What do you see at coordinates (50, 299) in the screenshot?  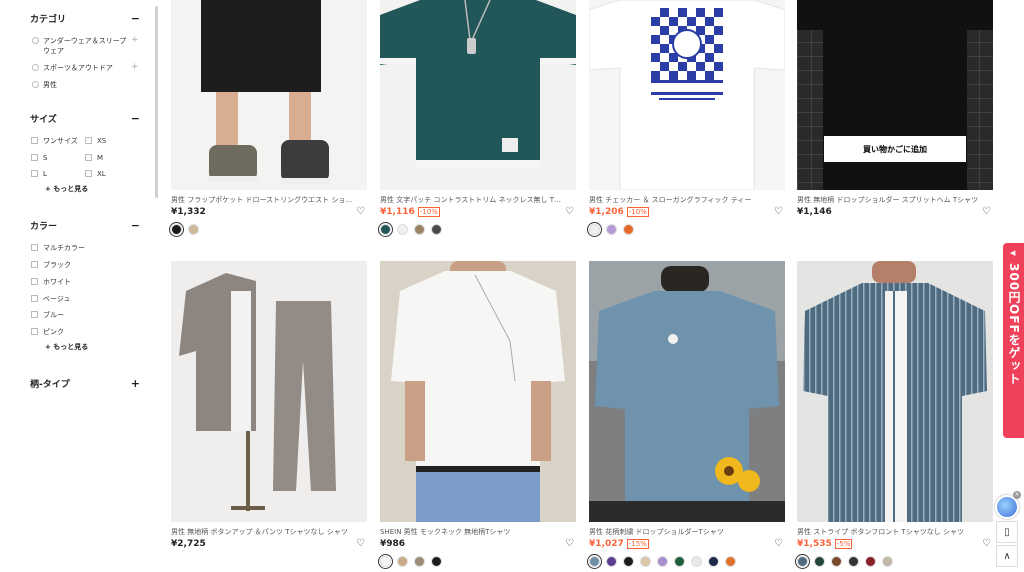 I see `color-option-beige: ベージュ` at bounding box center [50, 299].